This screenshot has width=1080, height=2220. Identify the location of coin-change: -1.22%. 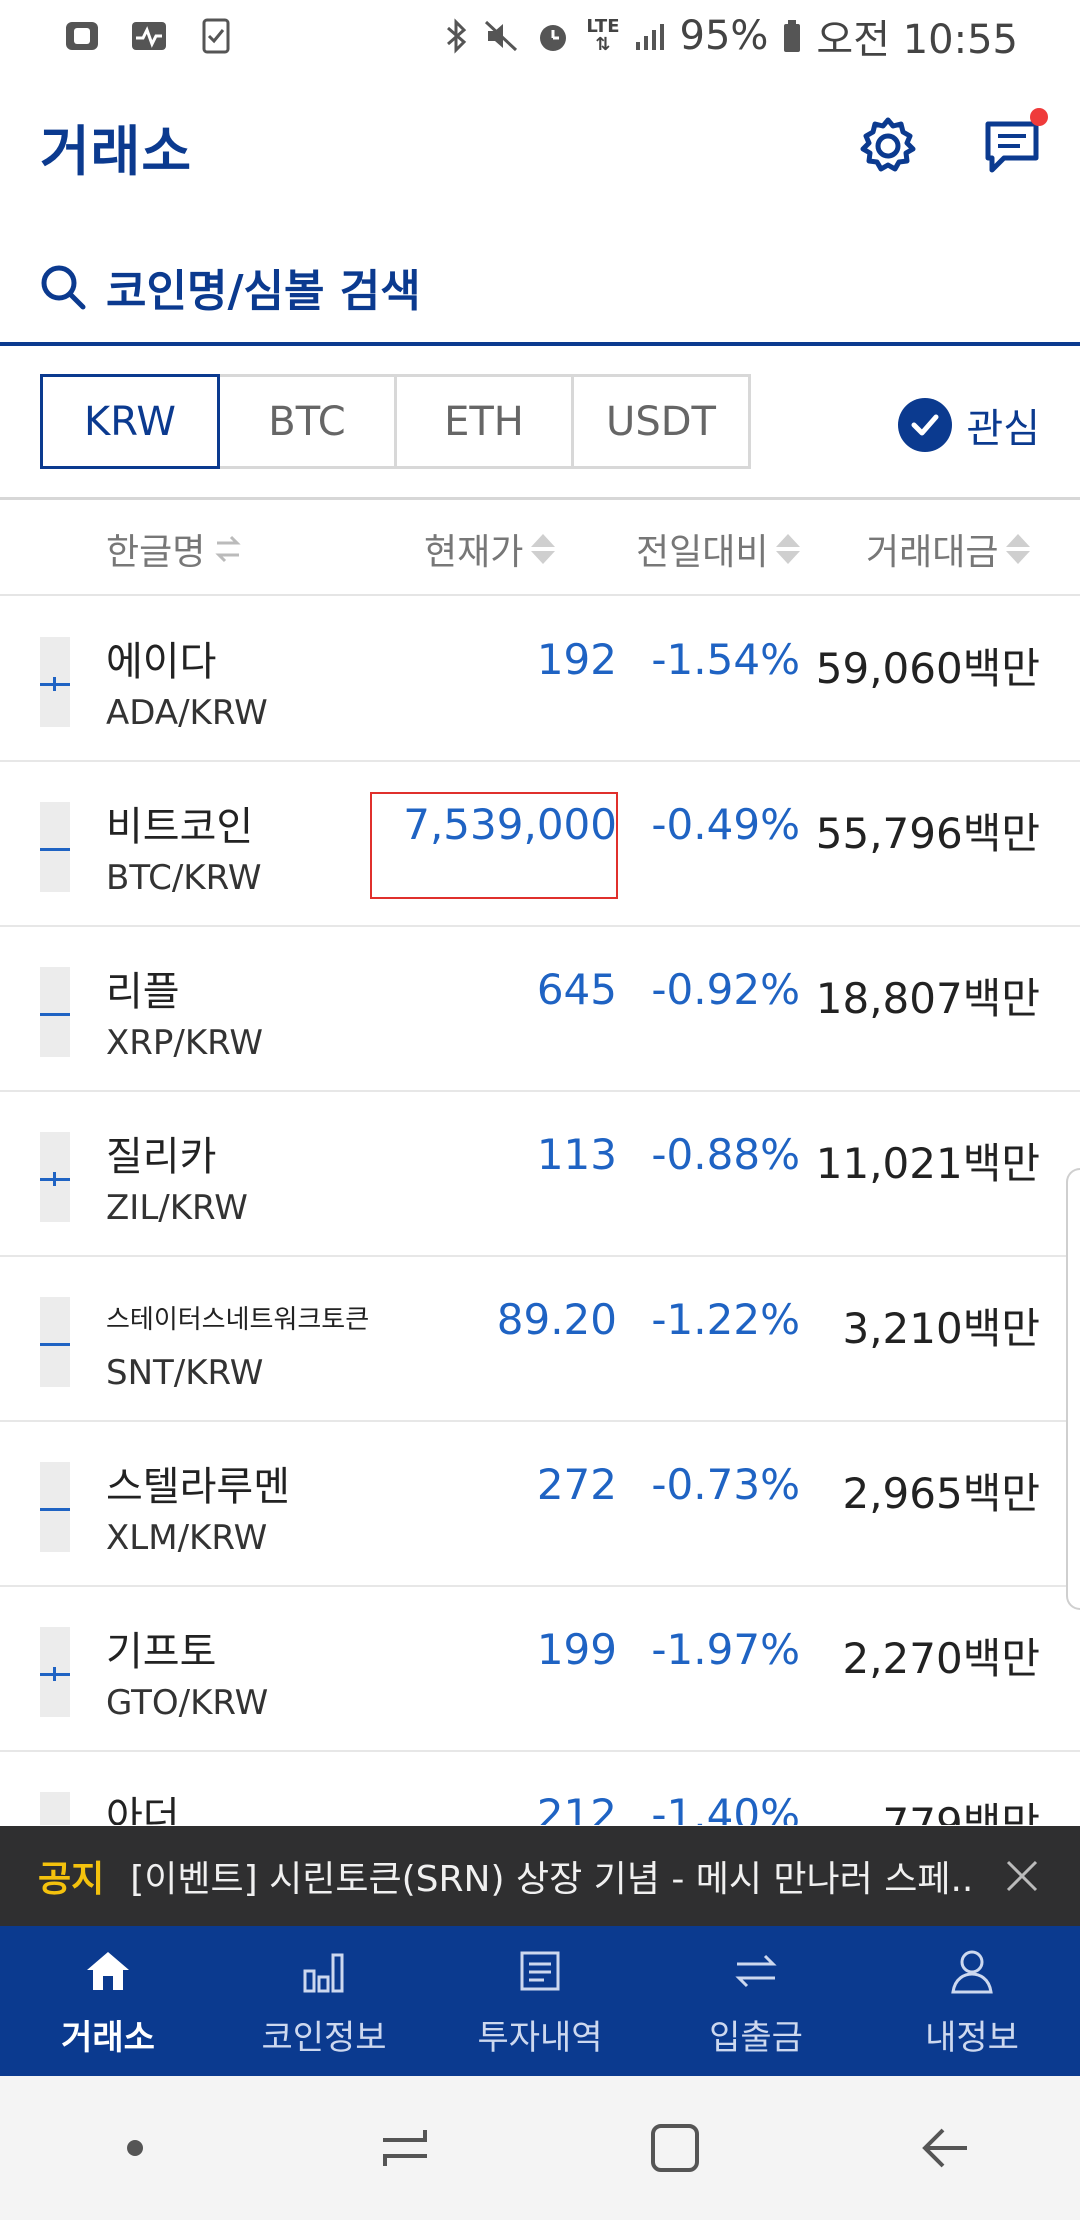
(725, 1319).